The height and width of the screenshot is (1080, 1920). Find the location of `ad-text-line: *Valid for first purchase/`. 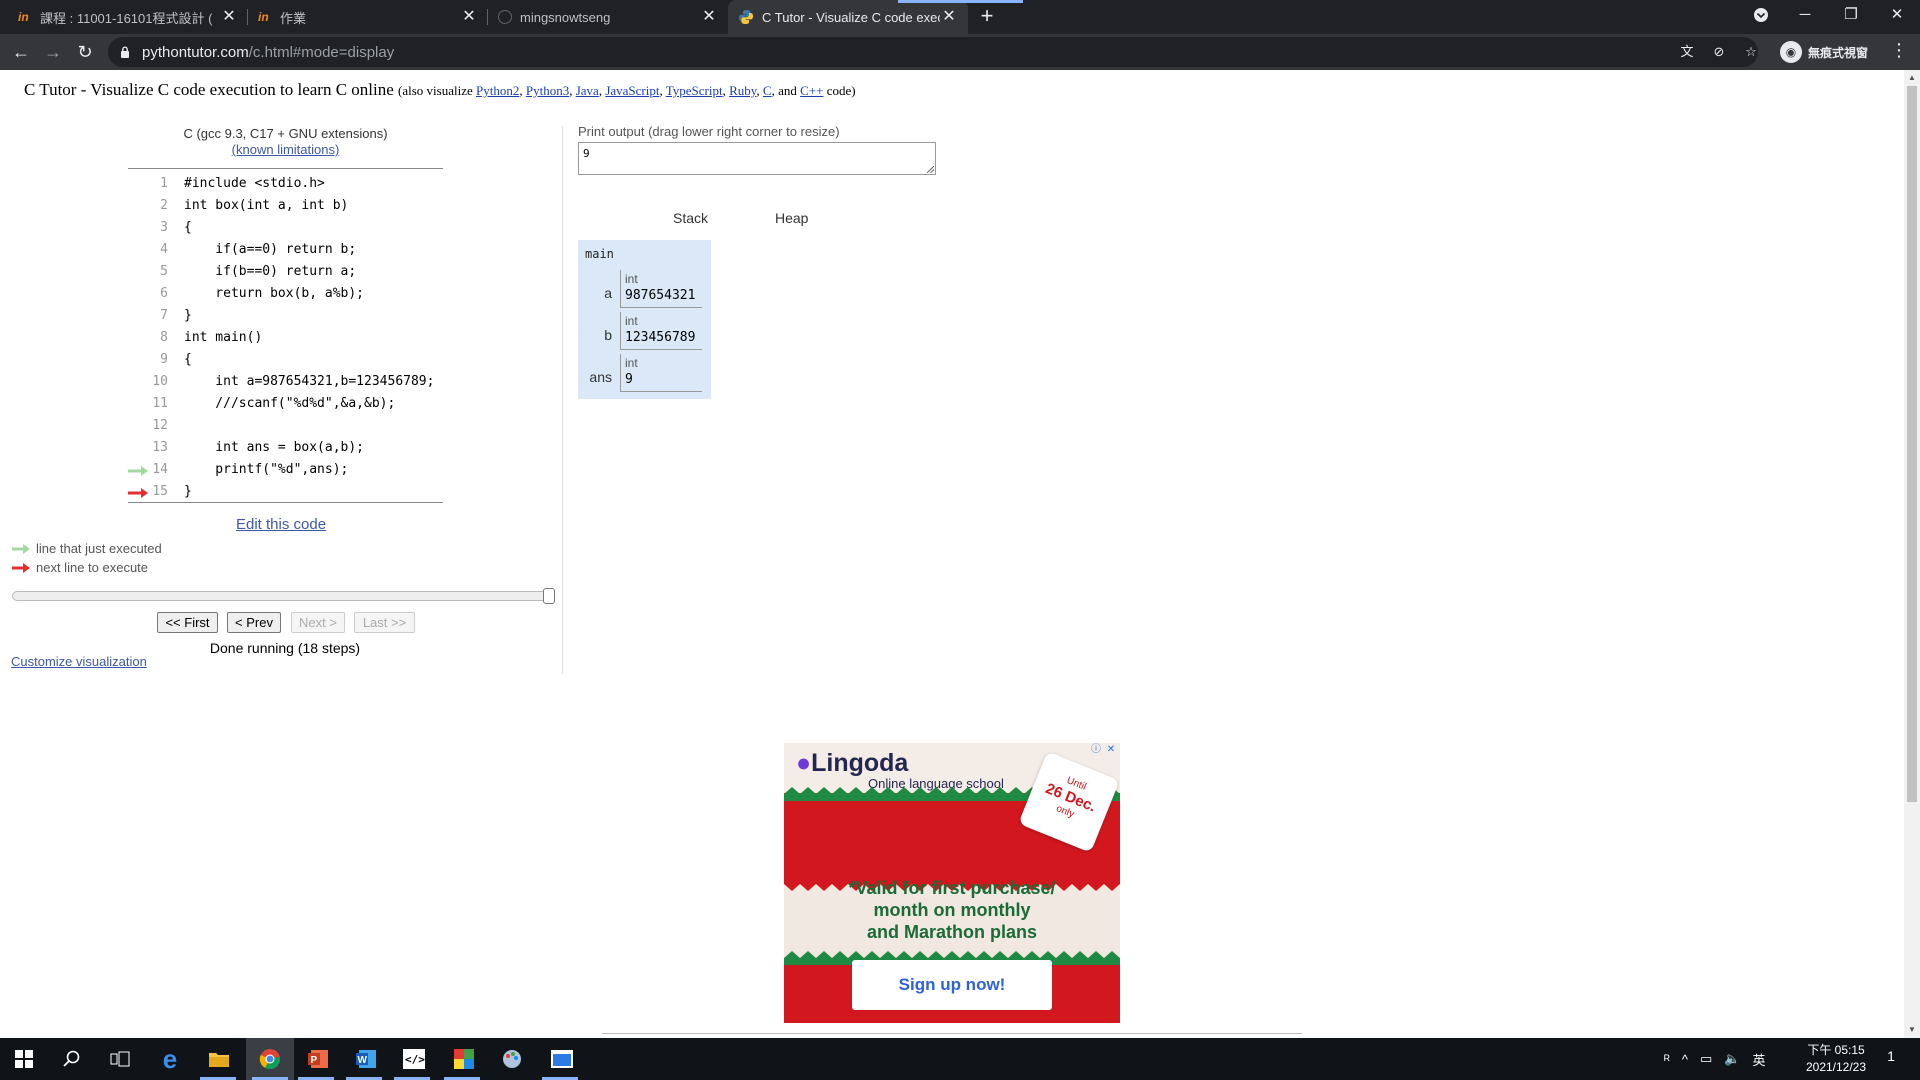

ad-text-line: *Valid for first purchase/ is located at coordinates (952, 888).